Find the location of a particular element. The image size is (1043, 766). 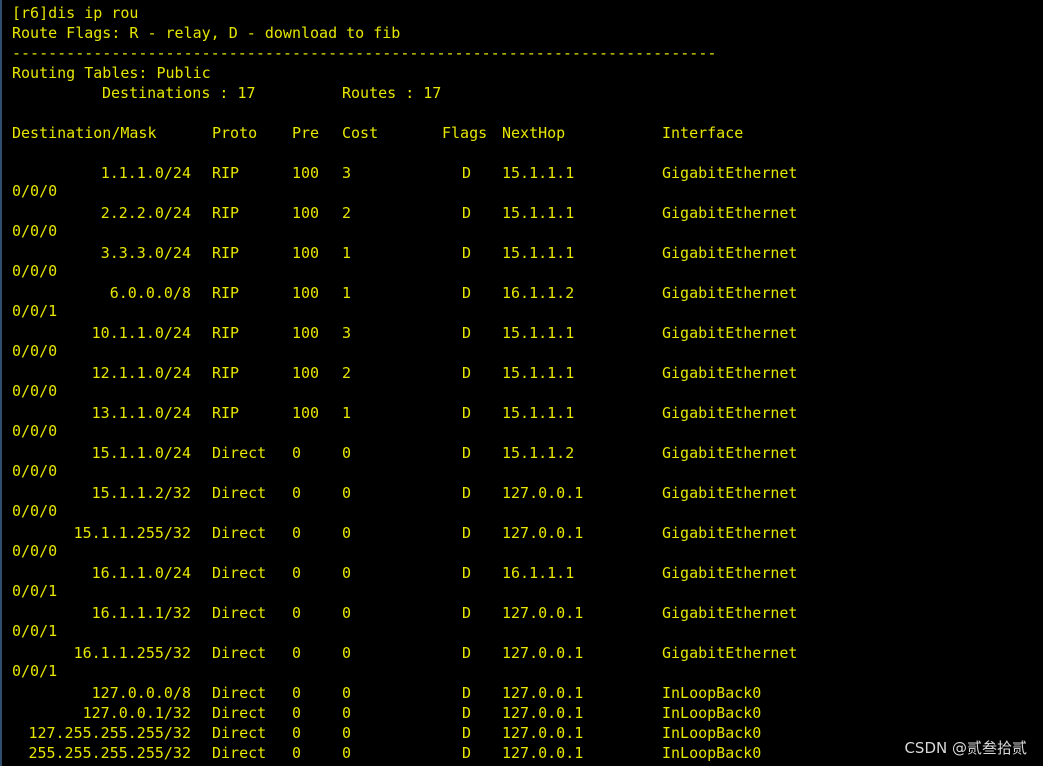

route-destination: 2.2.2.0/24 is located at coordinates (145, 213).